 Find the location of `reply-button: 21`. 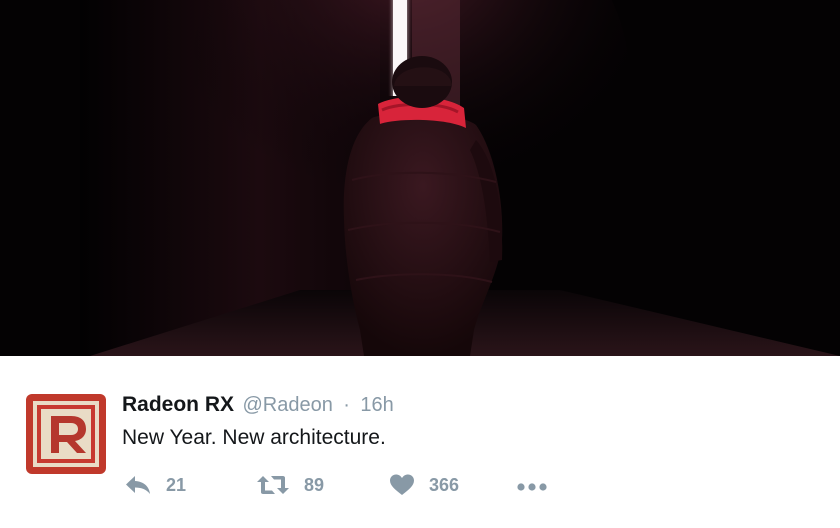

reply-button: 21 is located at coordinates (155, 485).